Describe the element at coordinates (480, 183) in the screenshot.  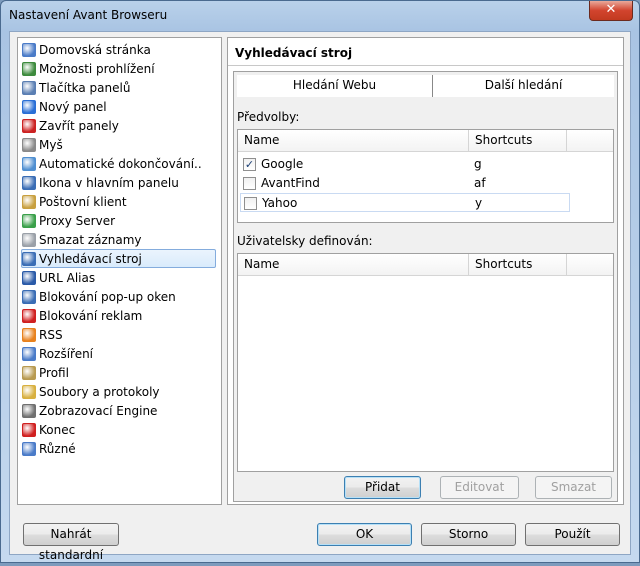
I see `preset-shortcut: af` at that location.